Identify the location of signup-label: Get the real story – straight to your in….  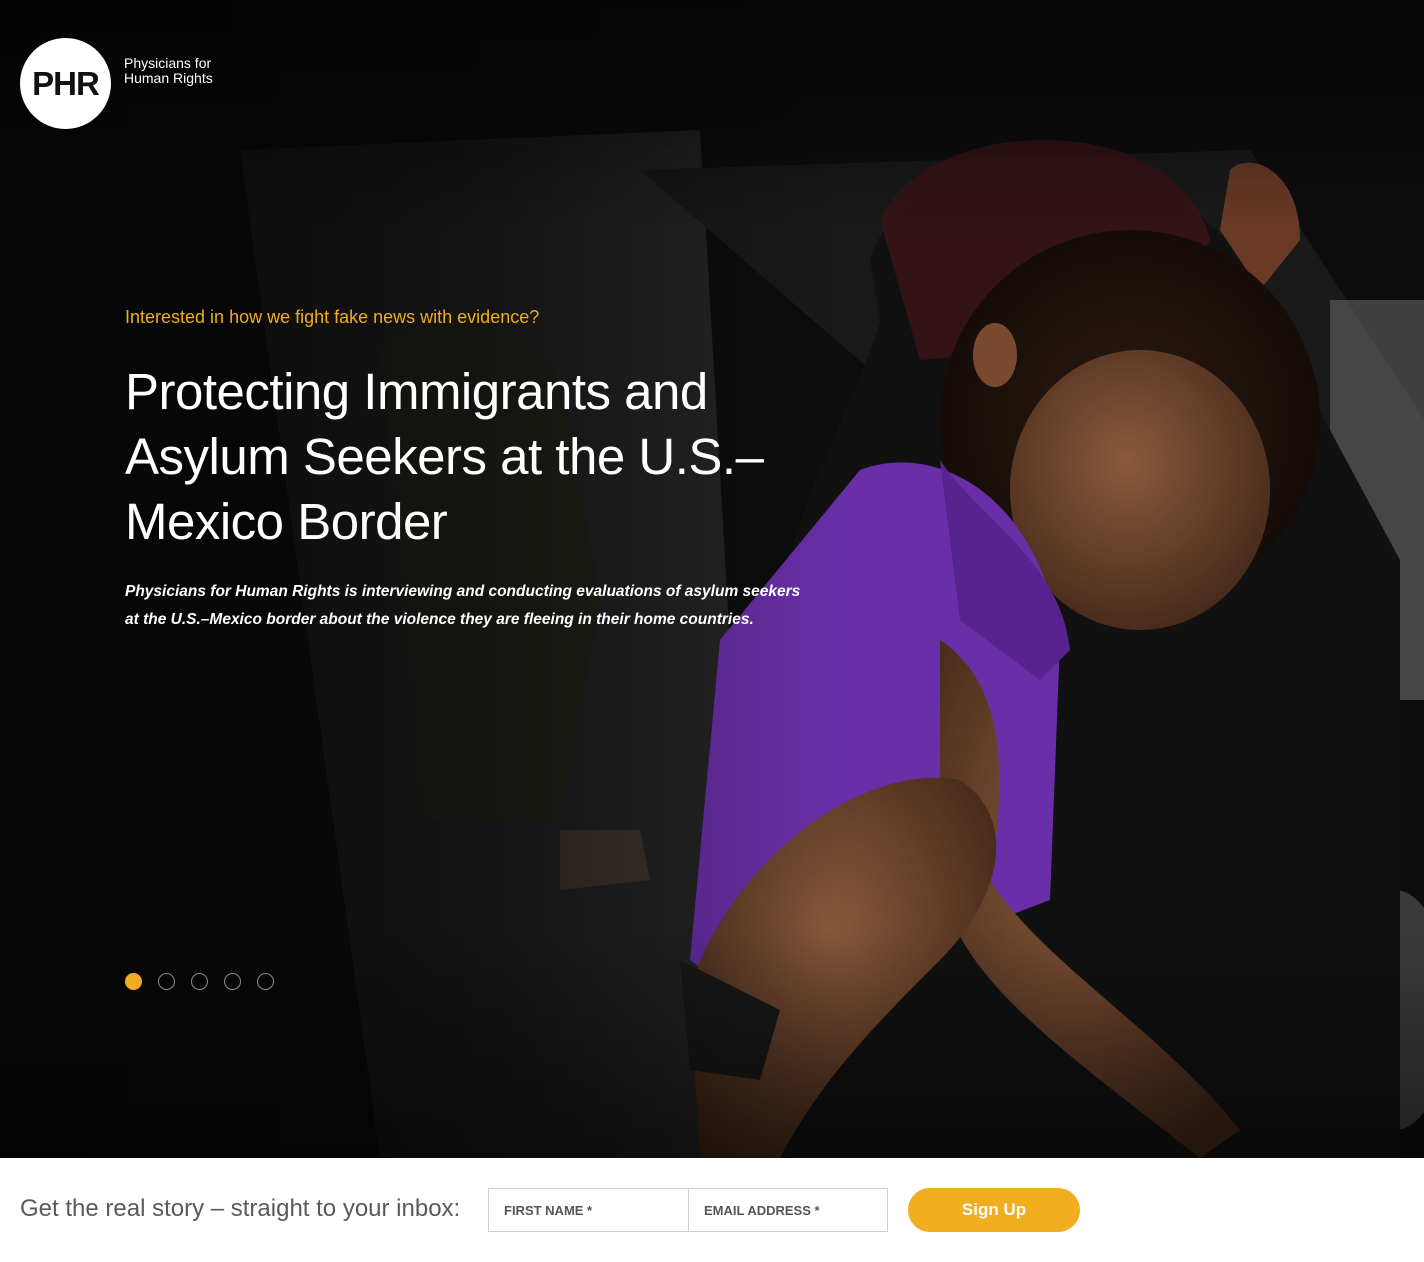
(240, 1208).